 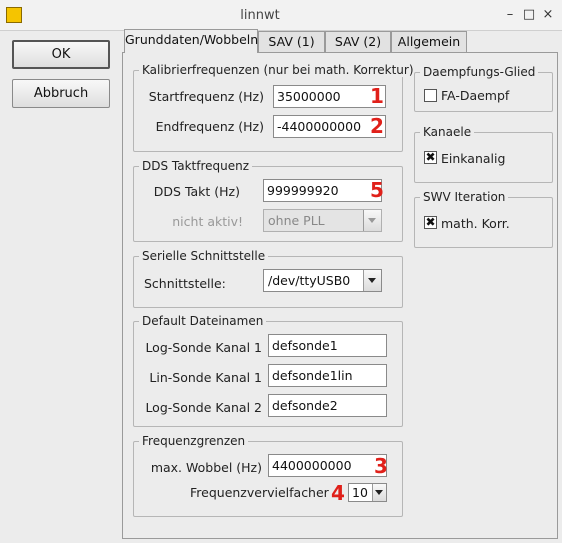 I want to click on dds-clock-label: DDS Takt (Hz), so click(x=196, y=191).